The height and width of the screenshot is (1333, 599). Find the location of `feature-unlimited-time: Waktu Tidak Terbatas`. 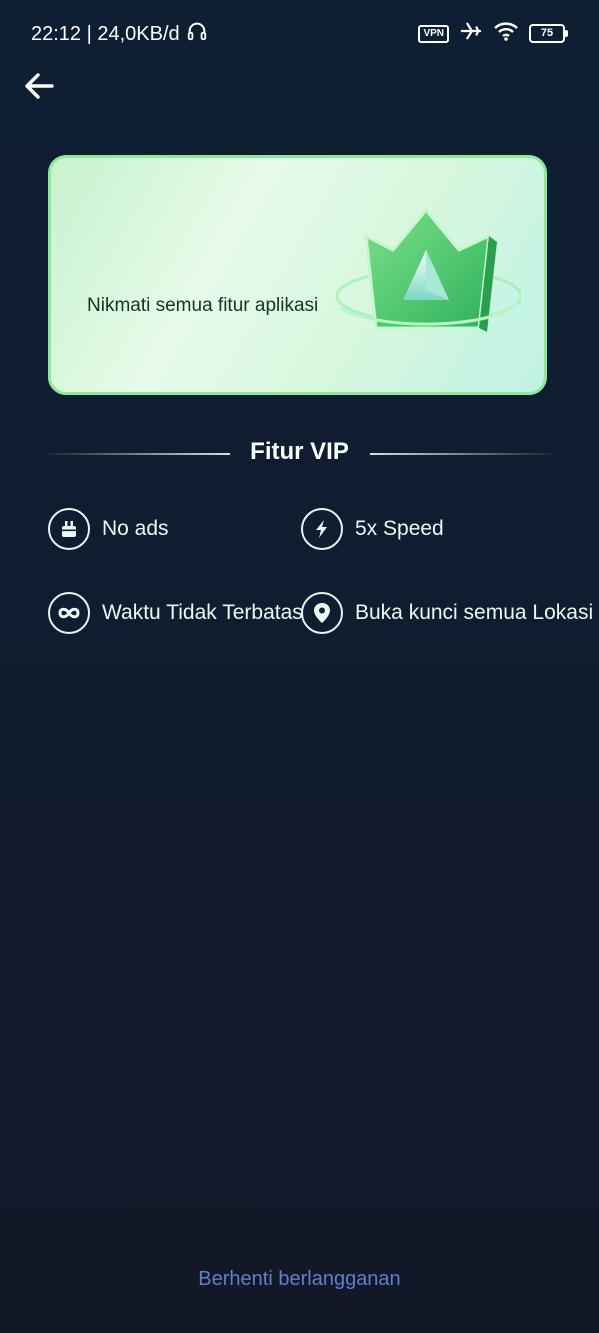

feature-unlimited-time: Waktu Tidak Terbatas is located at coordinates (175, 613).